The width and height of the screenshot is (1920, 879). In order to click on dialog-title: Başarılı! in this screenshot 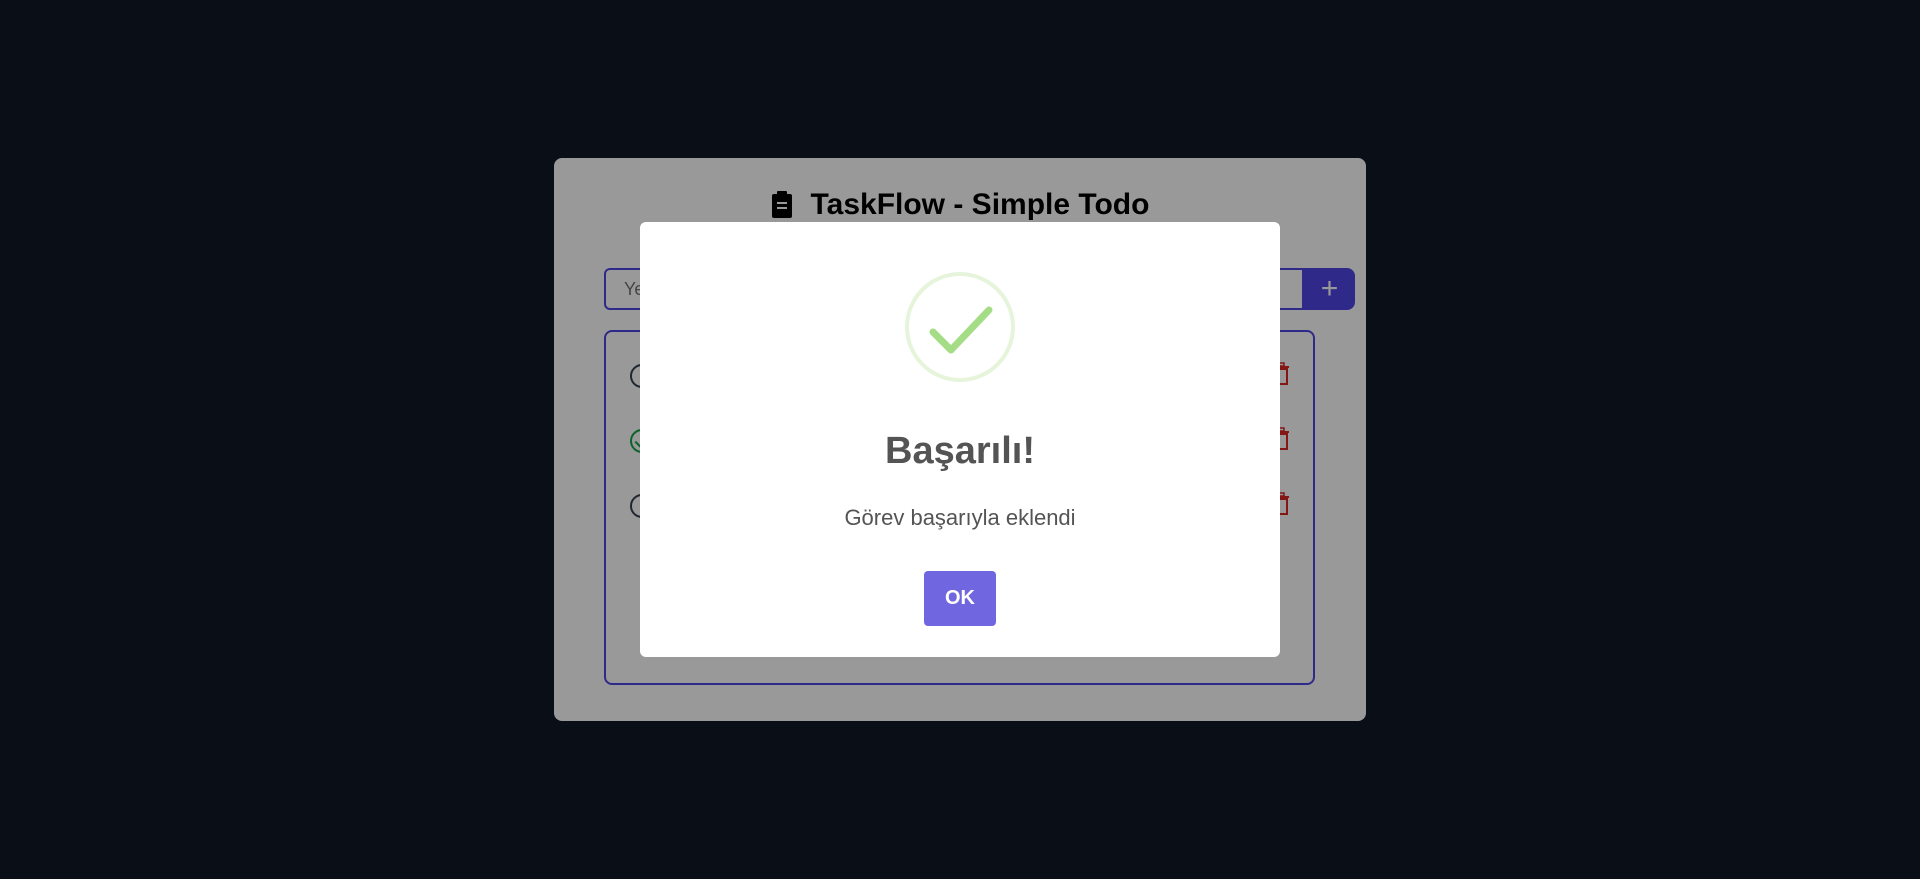, I will do `click(960, 451)`.